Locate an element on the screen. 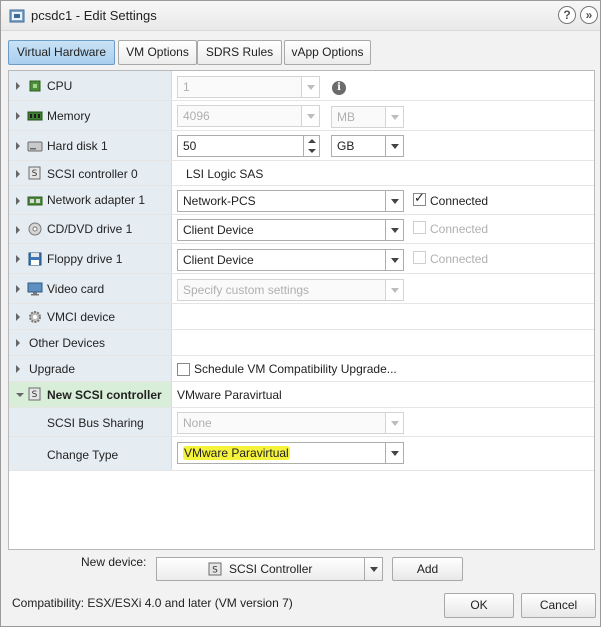 The image size is (604, 629). vmci-gear-icon is located at coordinates (35, 317).